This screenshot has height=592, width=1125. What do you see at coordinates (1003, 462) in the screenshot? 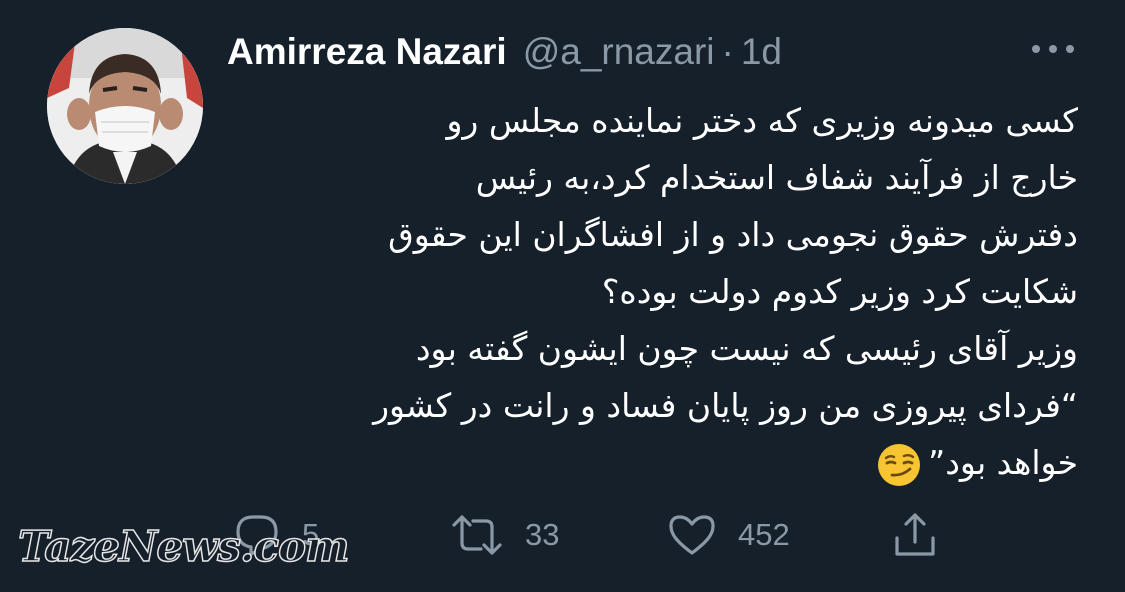
I see `tweet-line-text: خواهد بود”` at bounding box center [1003, 462].